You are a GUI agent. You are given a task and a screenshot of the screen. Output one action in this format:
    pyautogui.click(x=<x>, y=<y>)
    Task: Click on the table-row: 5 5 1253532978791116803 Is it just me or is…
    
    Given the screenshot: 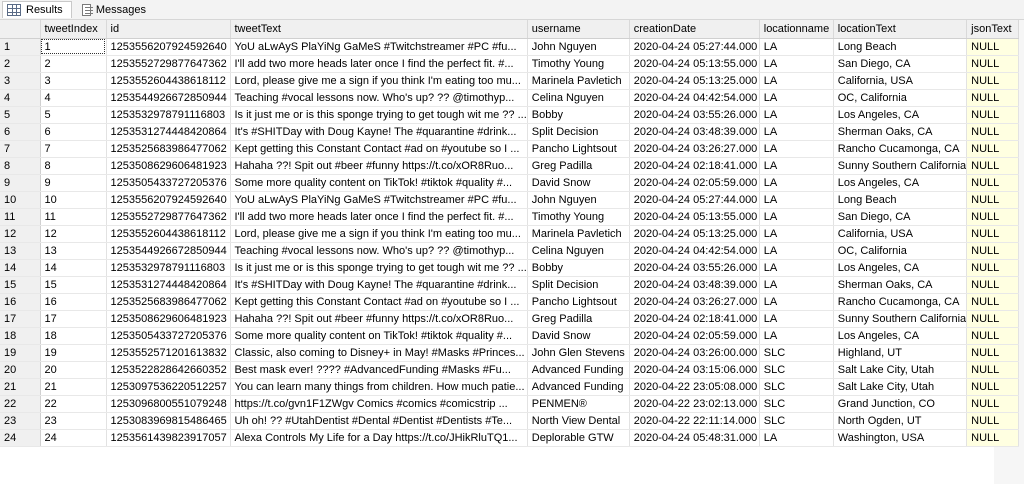 What is the action you would take?
    pyautogui.click(x=510, y=115)
    